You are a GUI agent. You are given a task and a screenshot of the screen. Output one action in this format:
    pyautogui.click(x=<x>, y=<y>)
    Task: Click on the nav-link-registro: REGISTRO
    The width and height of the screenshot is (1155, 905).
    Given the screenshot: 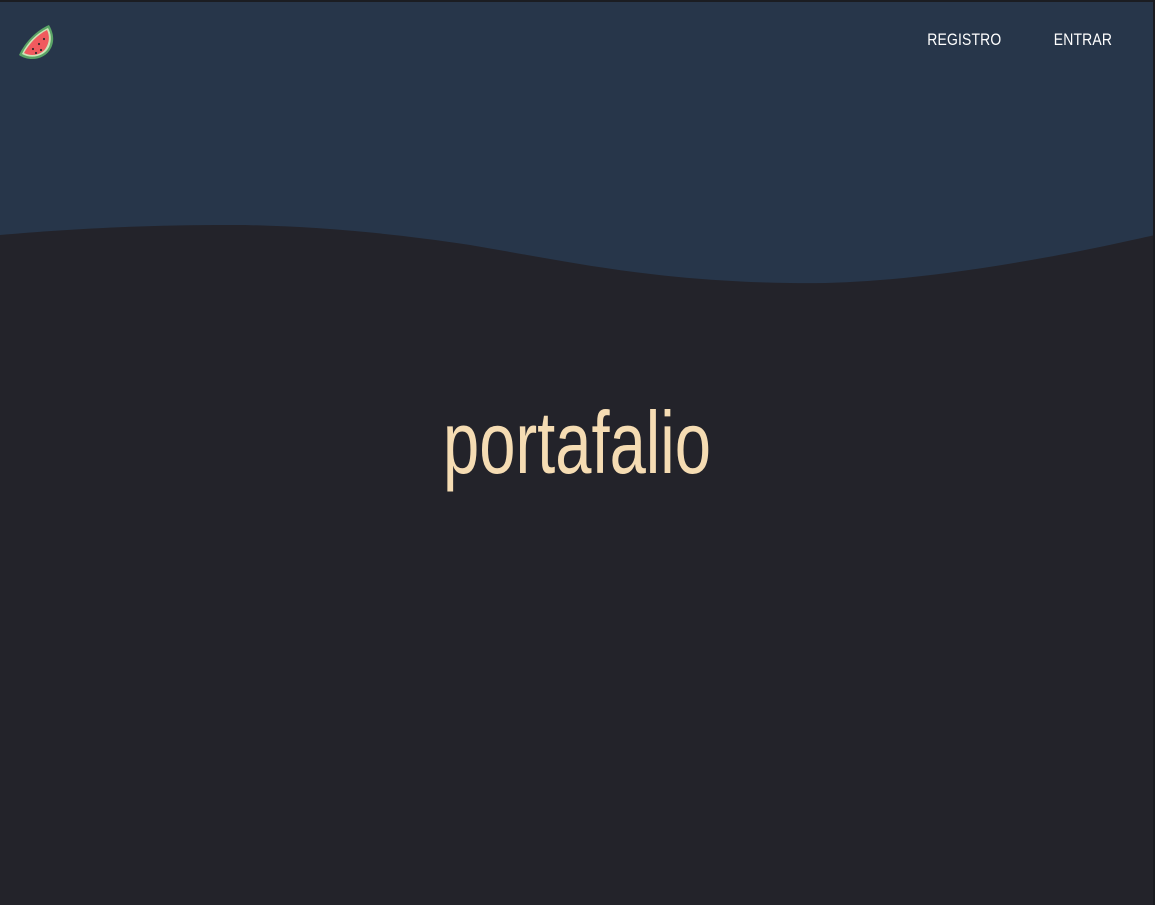 What is the action you would take?
    pyautogui.click(x=964, y=40)
    